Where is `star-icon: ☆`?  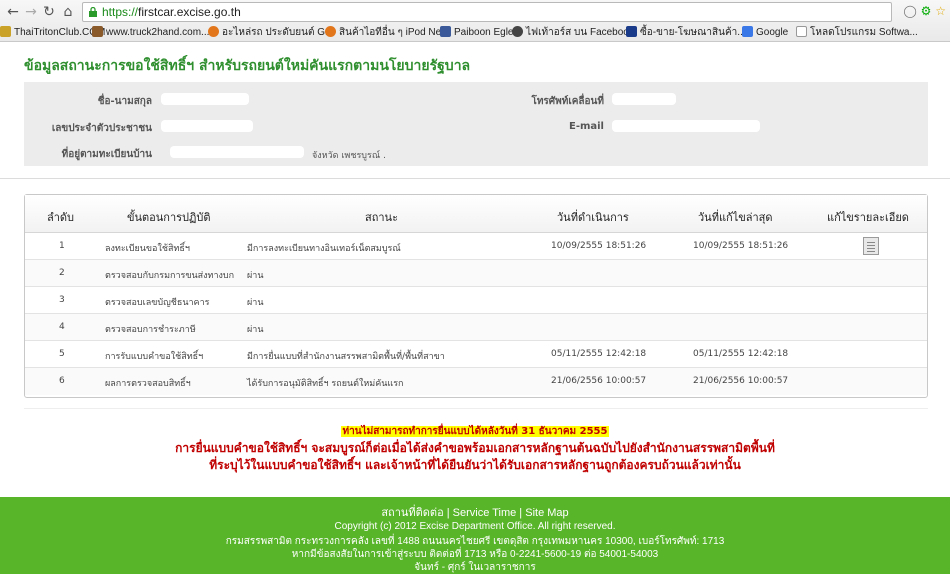
star-icon: ☆ is located at coordinates (940, 11).